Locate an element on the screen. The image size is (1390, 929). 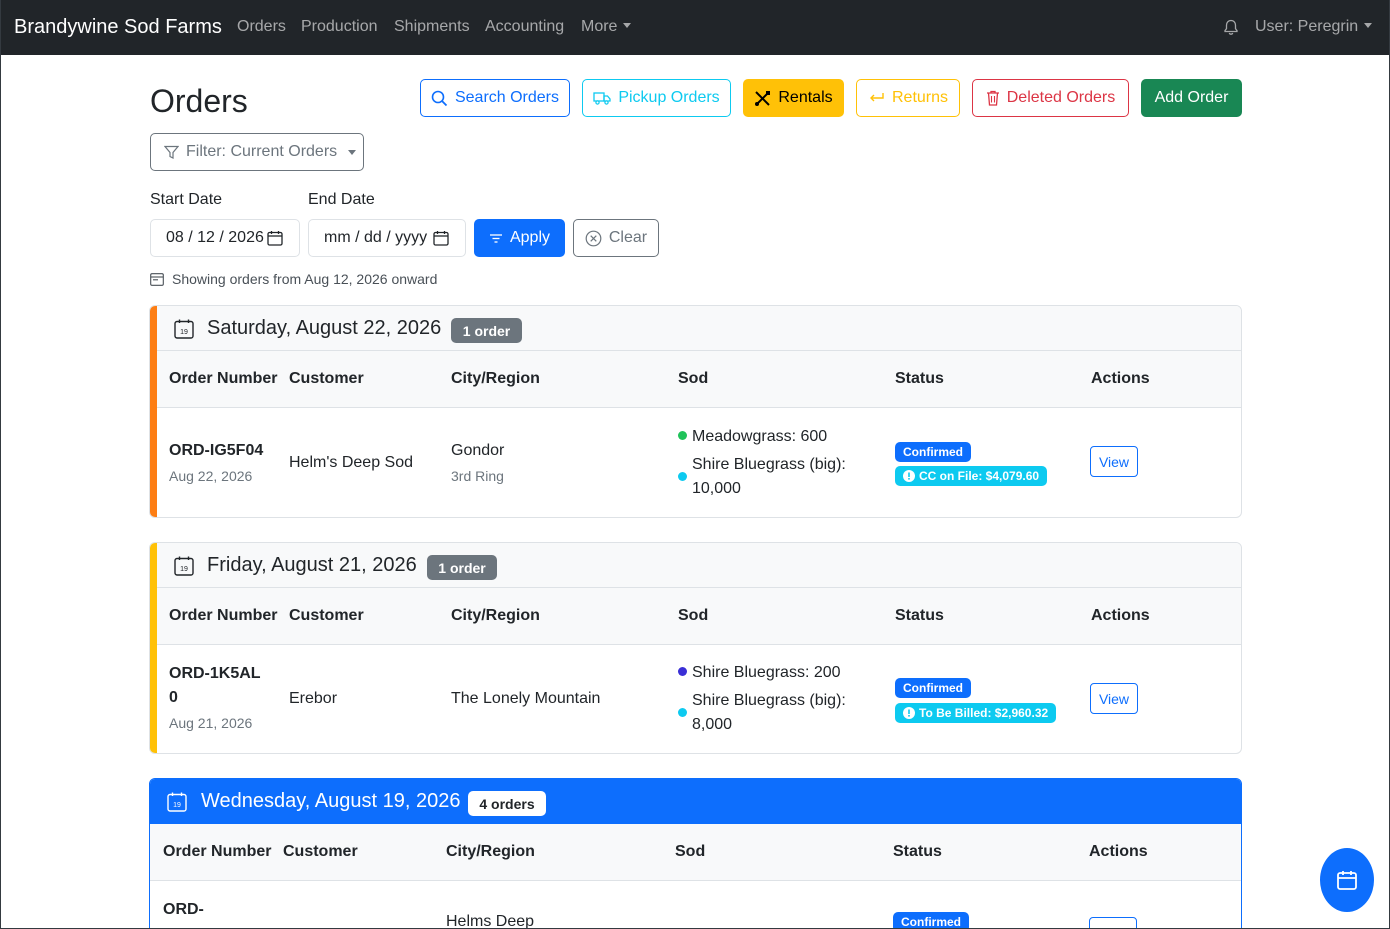
rentals-button: Rentals is located at coordinates (793, 98).